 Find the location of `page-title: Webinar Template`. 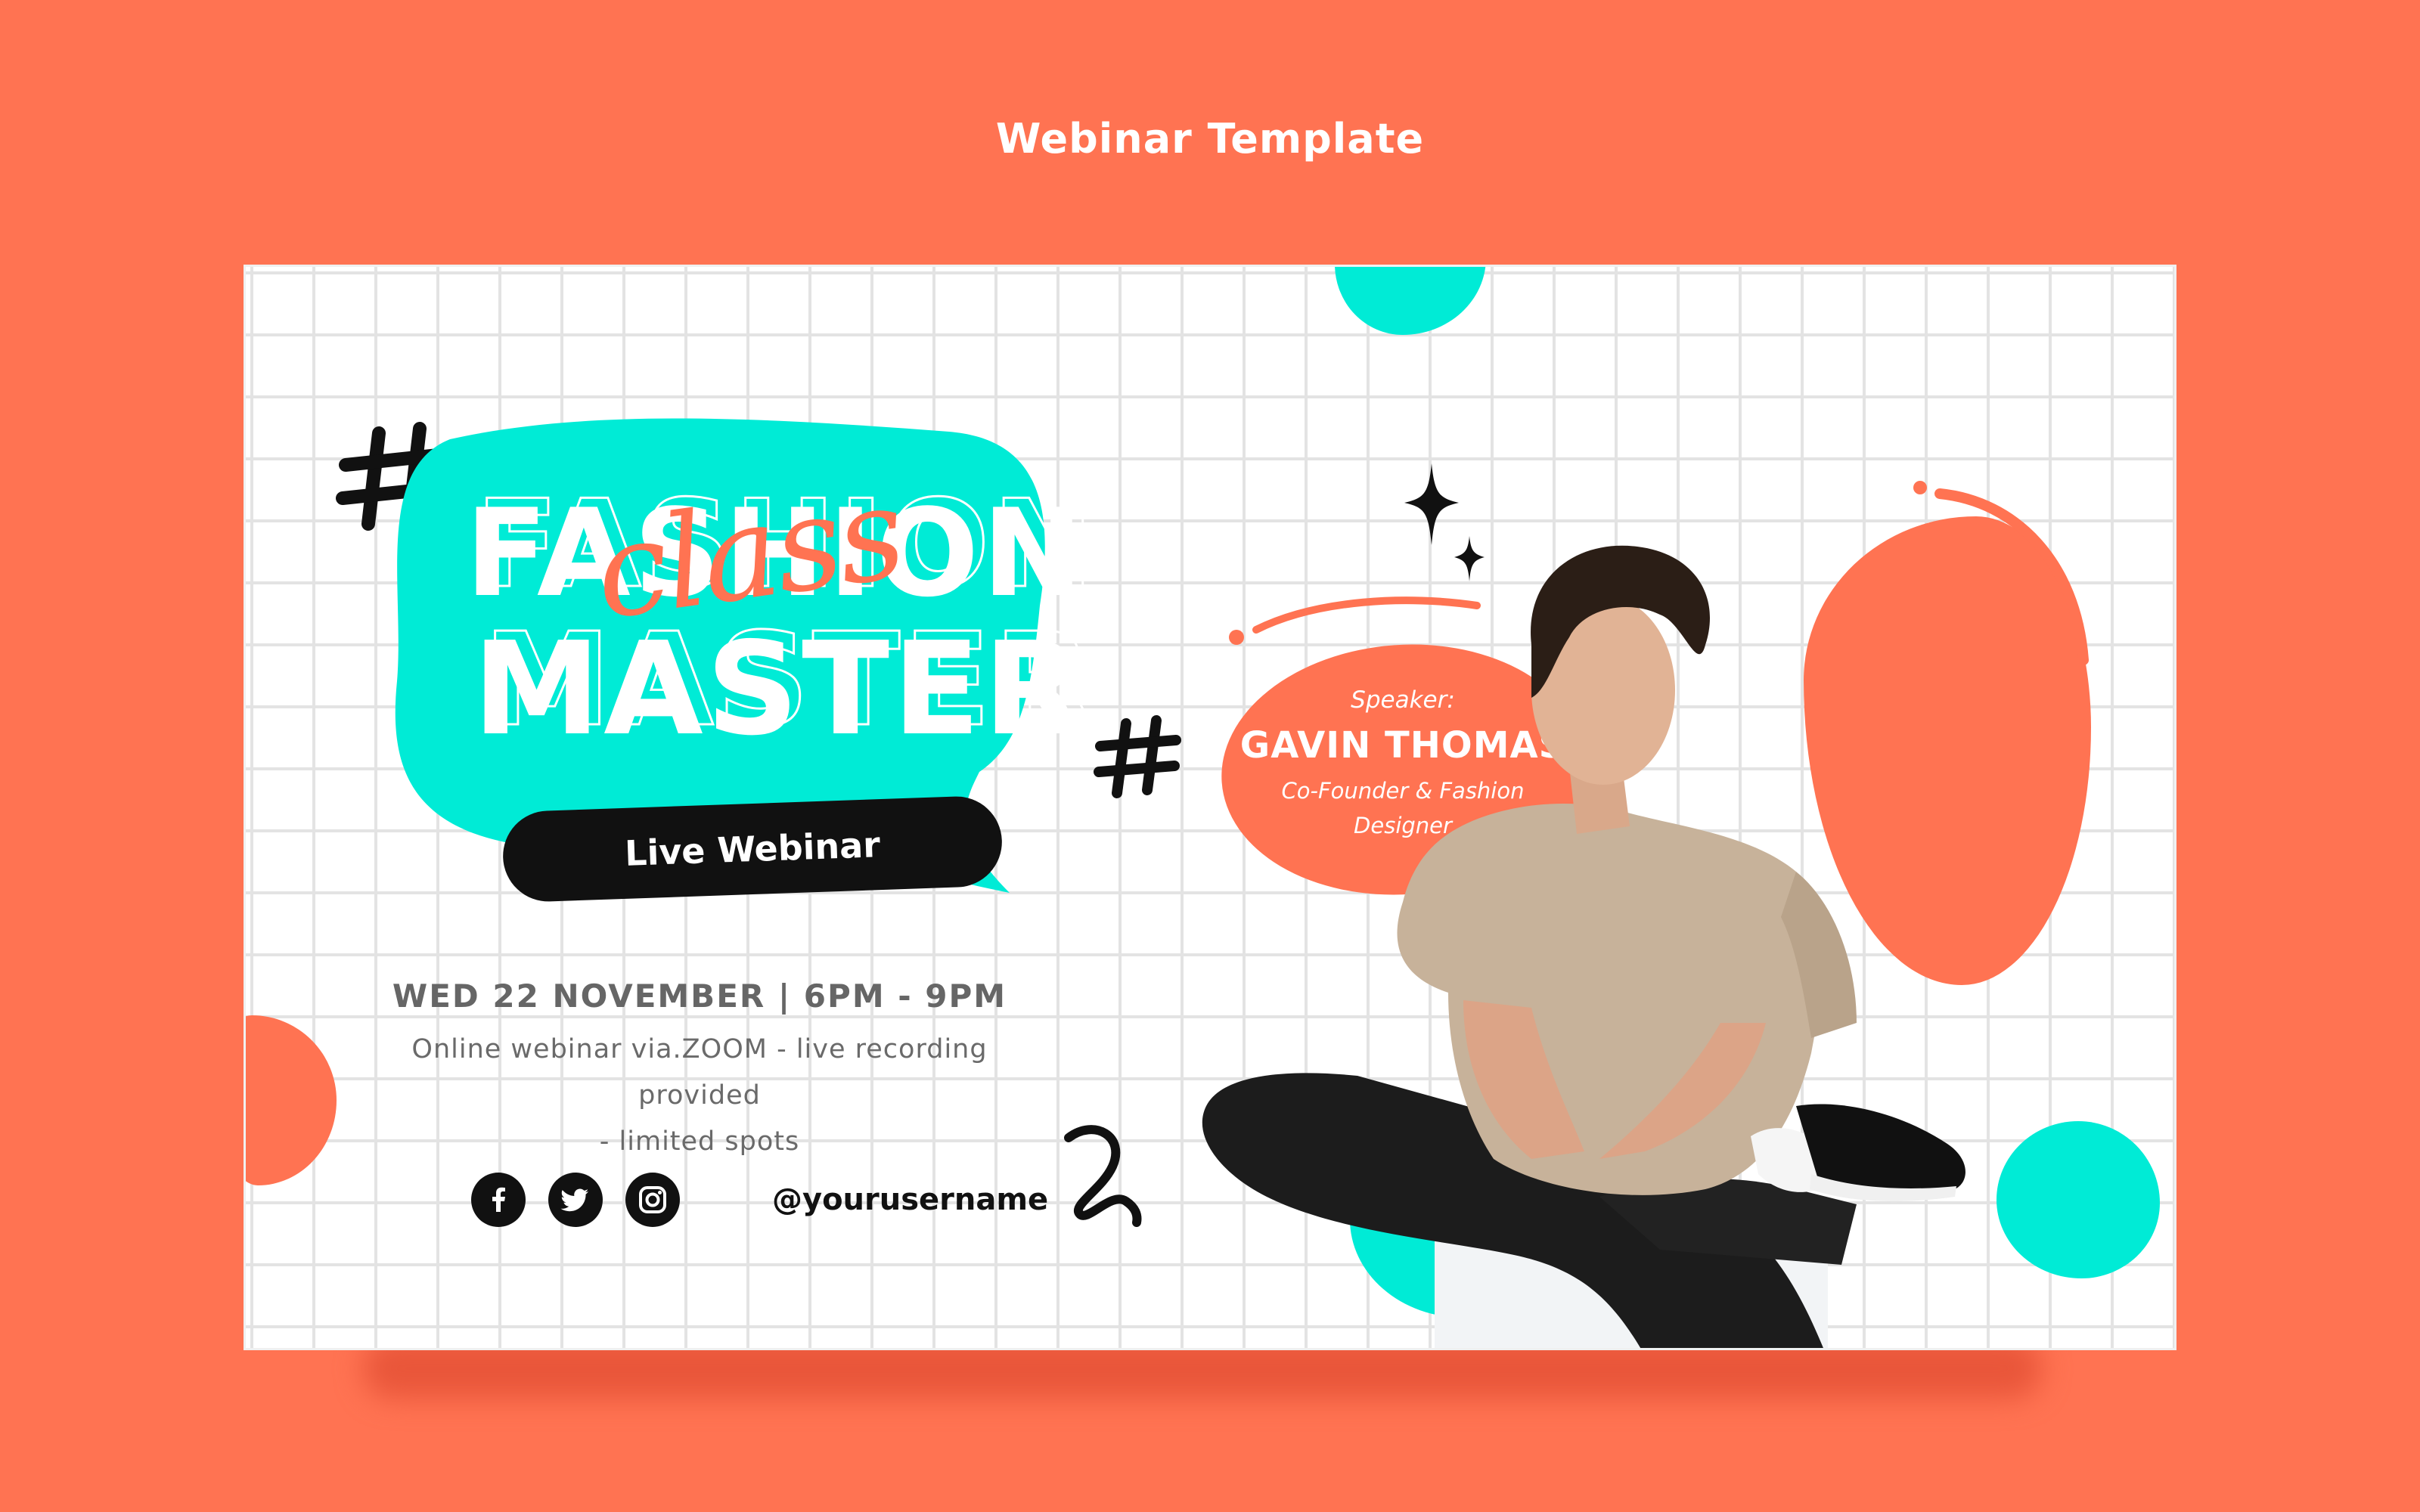

page-title: Webinar Template is located at coordinates (1210, 139).